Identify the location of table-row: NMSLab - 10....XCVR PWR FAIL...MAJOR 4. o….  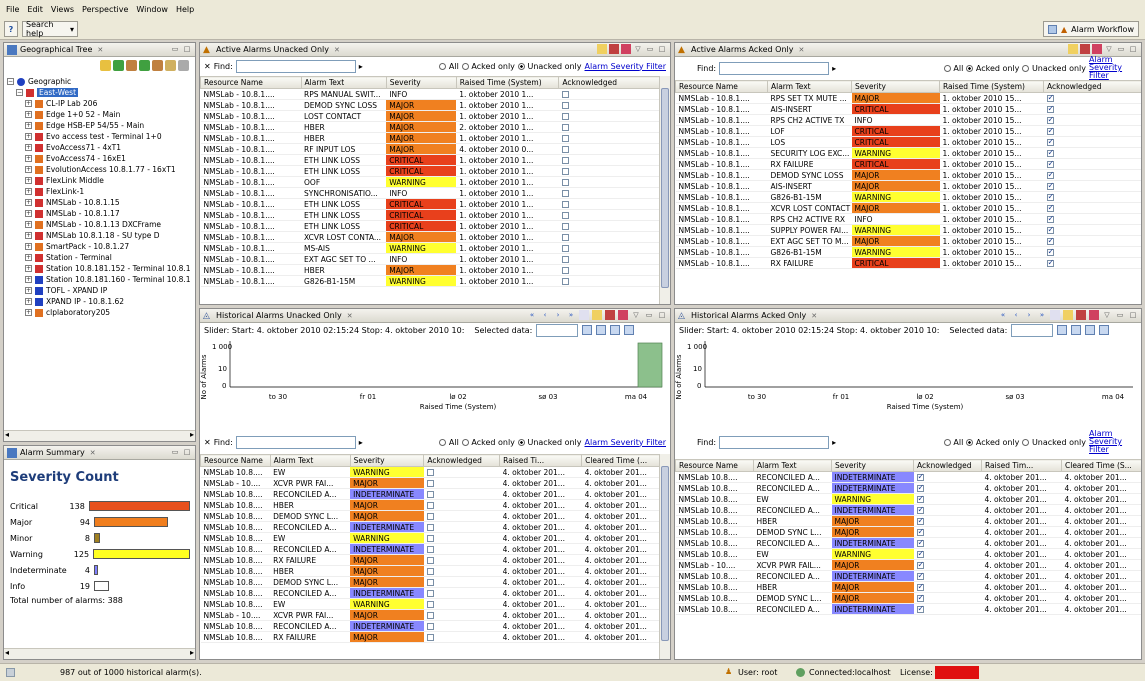
(908, 565).